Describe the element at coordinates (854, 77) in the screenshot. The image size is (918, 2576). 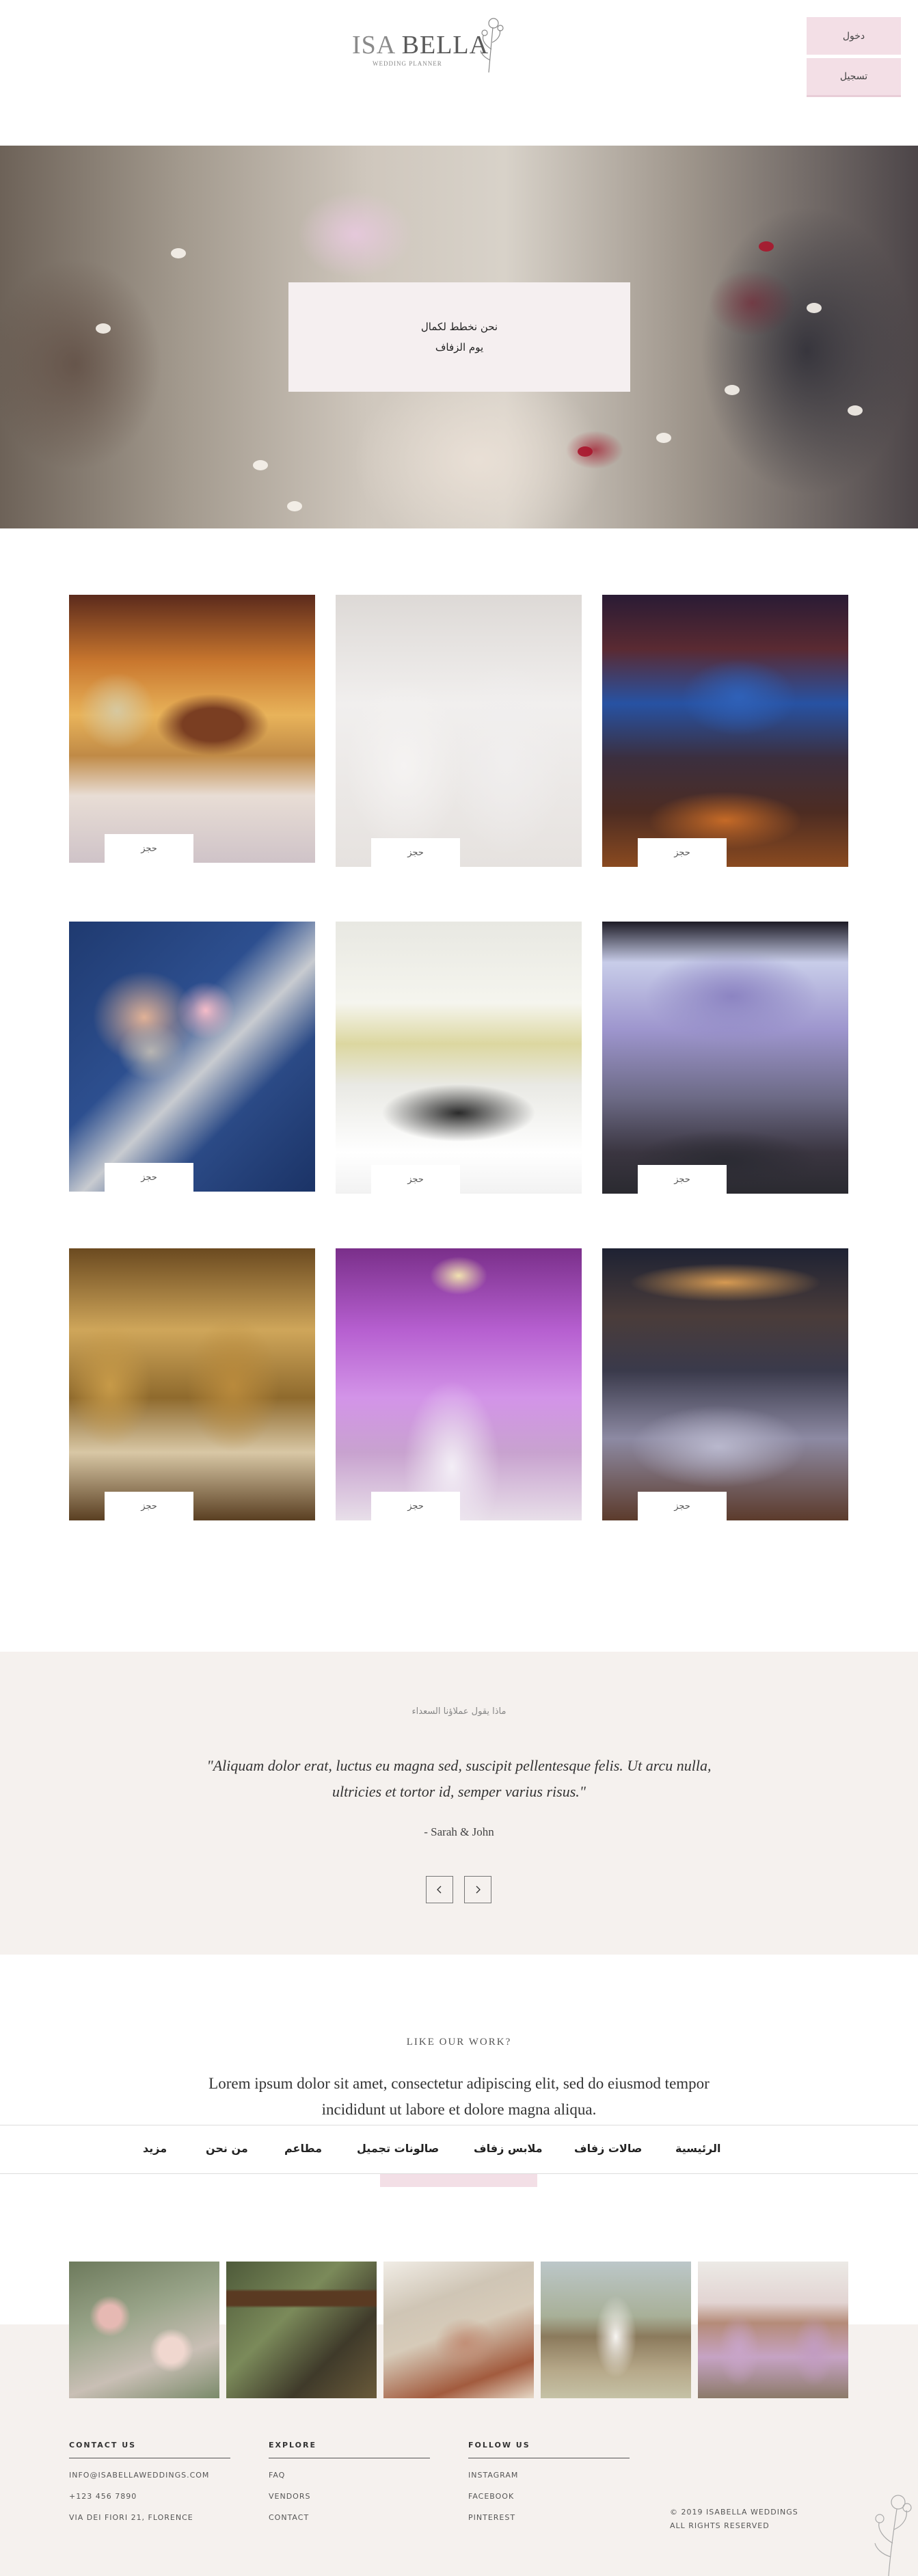
I see `register-button: تسجيل` at that location.